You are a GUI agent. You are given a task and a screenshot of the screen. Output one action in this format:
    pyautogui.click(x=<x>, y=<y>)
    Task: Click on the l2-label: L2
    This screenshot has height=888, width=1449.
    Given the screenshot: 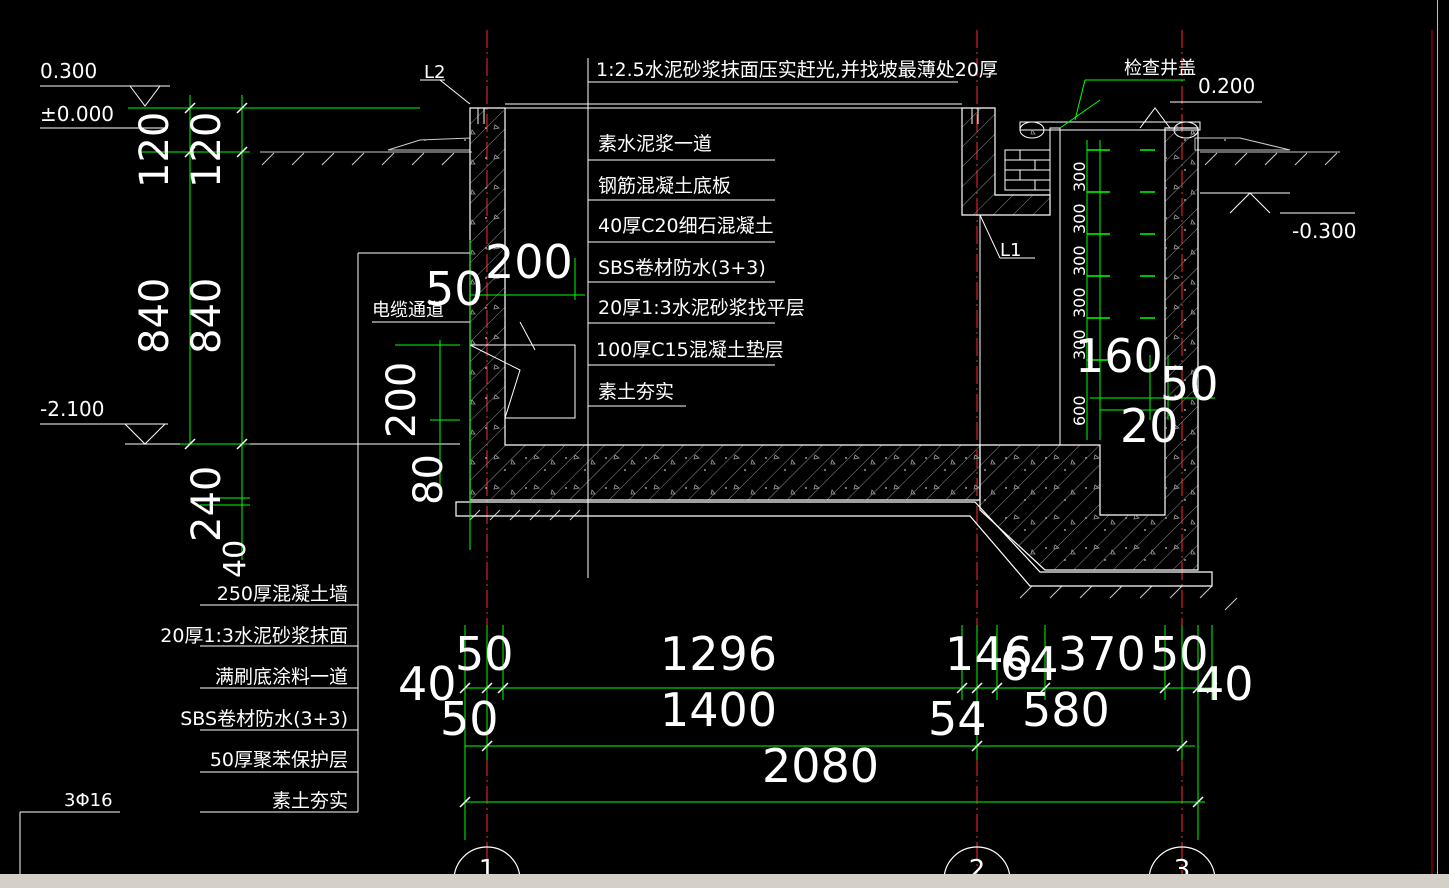 What is the action you would take?
    pyautogui.click(x=434, y=72)
    